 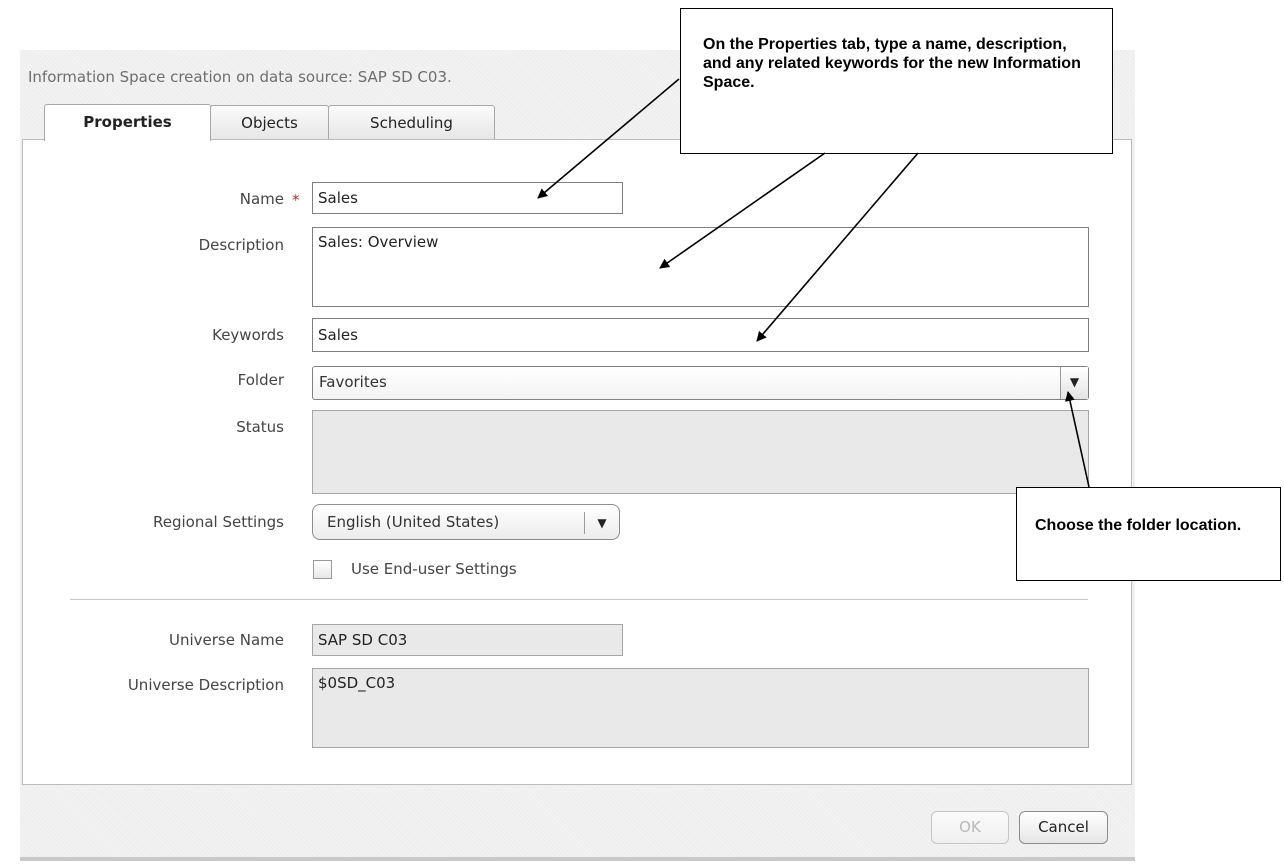 I want to click on description-label: Description, so click(x=241, y=245).